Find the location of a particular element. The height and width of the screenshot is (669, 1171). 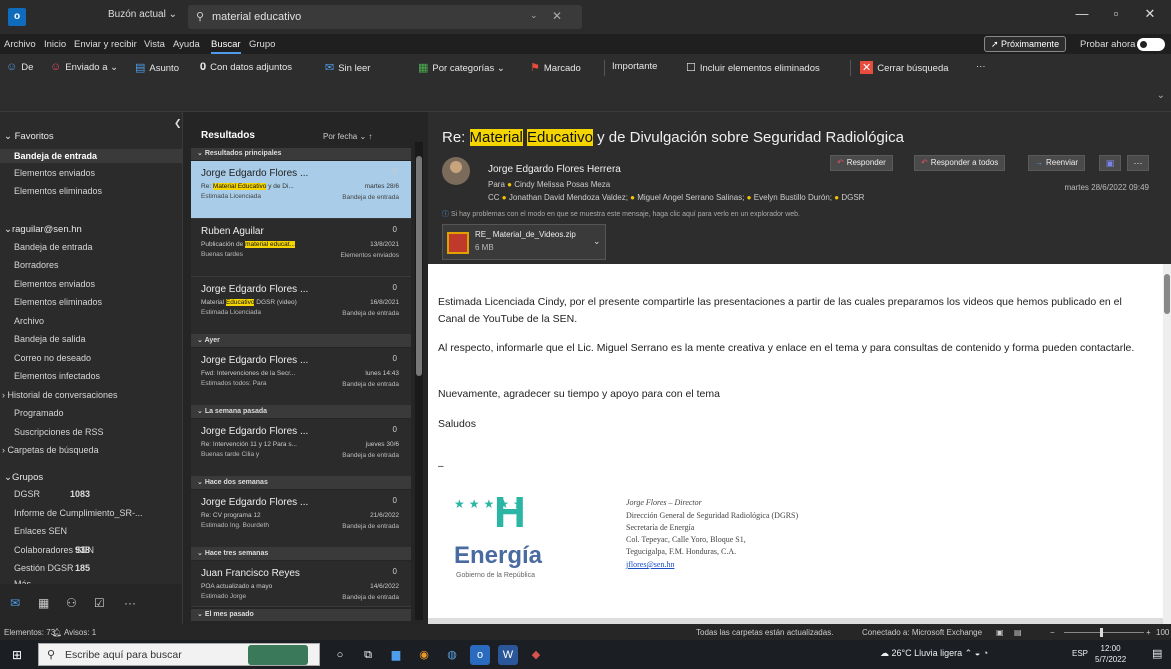

weather-icon: ☁ is located at coordinates (884, 653).